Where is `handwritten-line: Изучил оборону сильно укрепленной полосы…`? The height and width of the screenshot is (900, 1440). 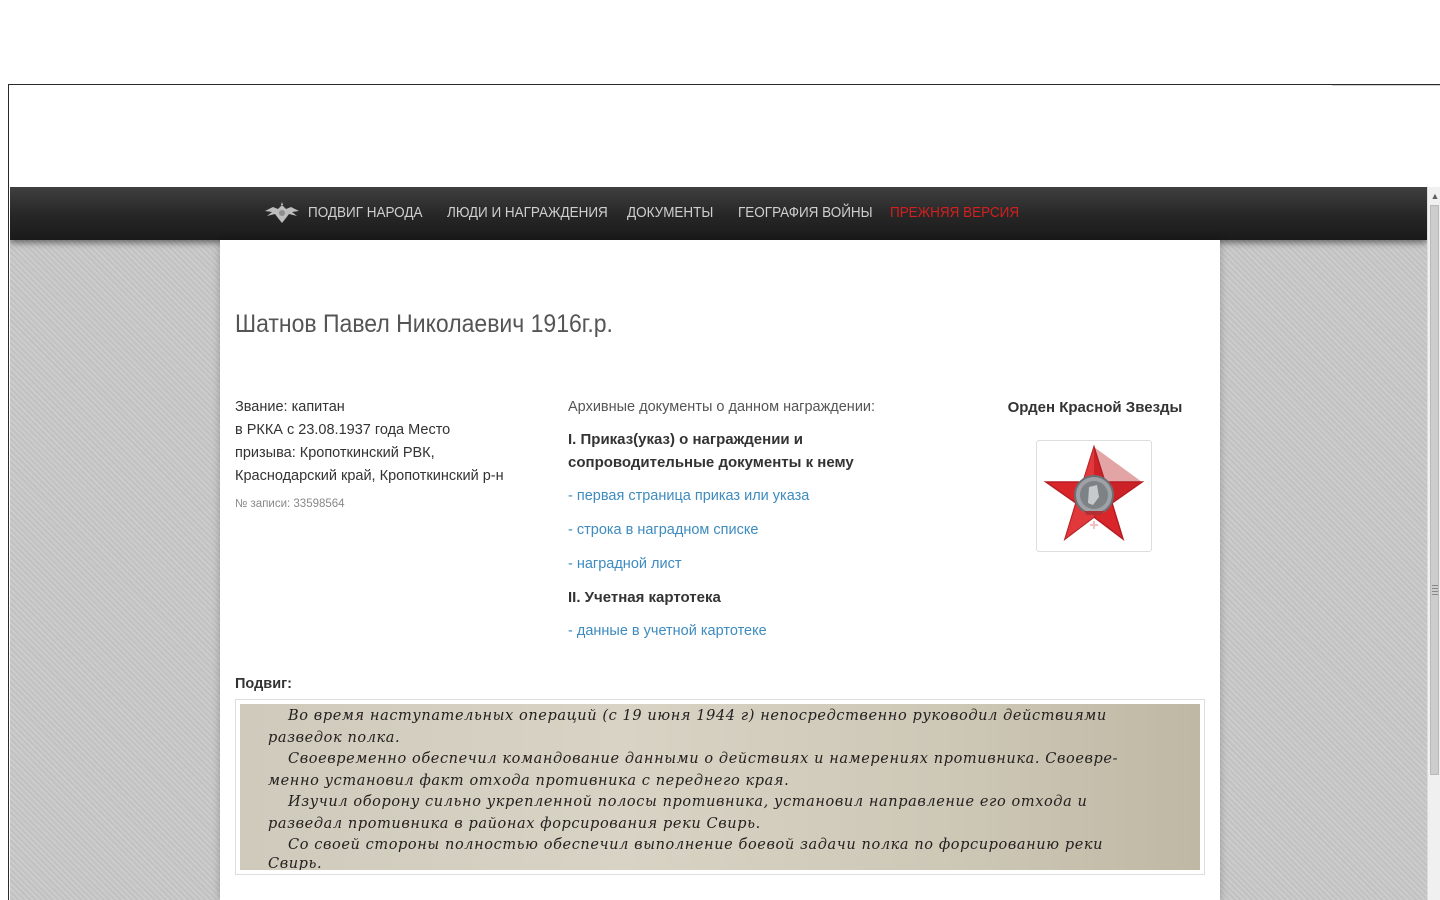 handwritten-line: Изучил оборону сильно укрепленной полосы… is located at coordinates (688, 802).